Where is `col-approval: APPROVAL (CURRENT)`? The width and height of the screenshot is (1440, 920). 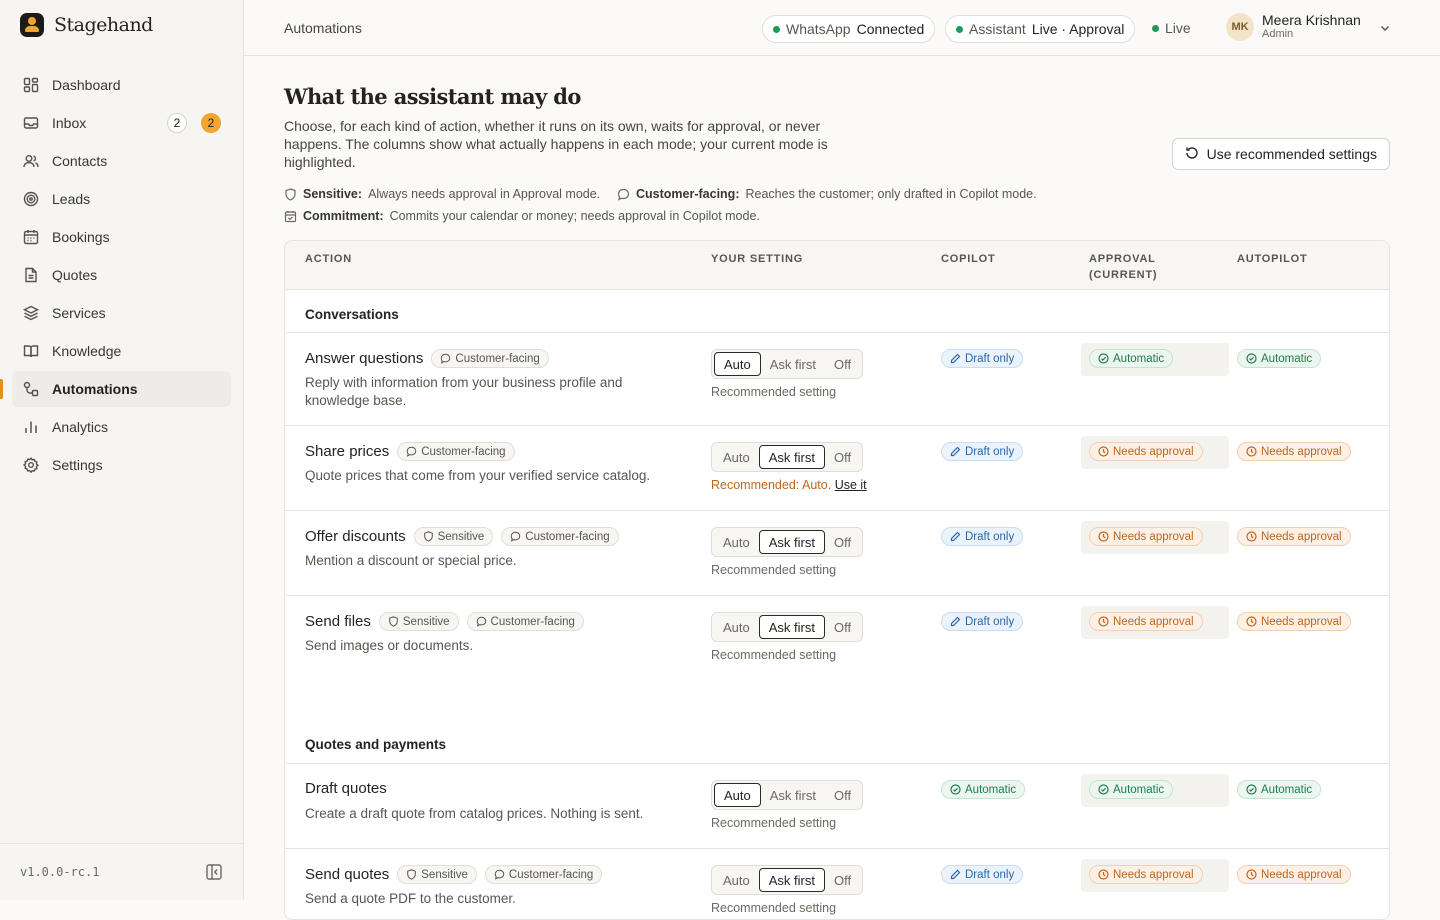 col-approval: APPROVAL (CURRENT) is located at coordinates (1123, 267).